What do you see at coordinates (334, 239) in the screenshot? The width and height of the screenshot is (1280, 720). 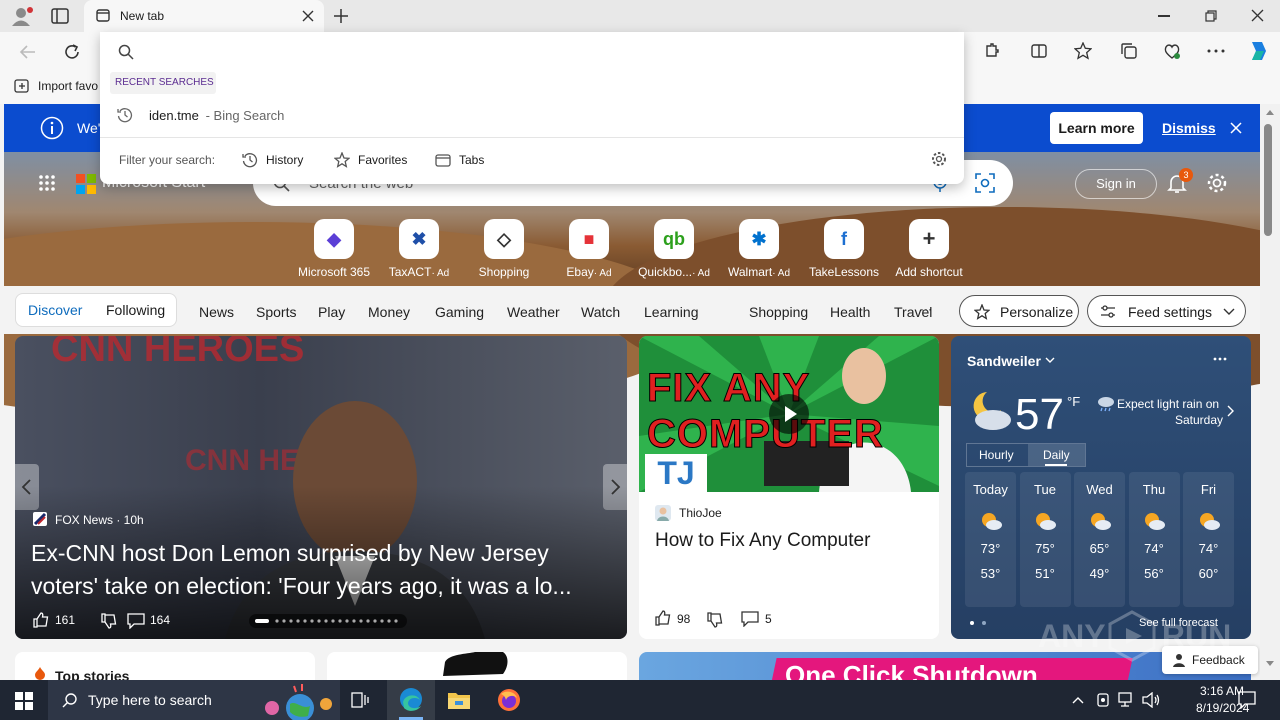 I see `site-icon: ◆` at bounding box center [334, 239].